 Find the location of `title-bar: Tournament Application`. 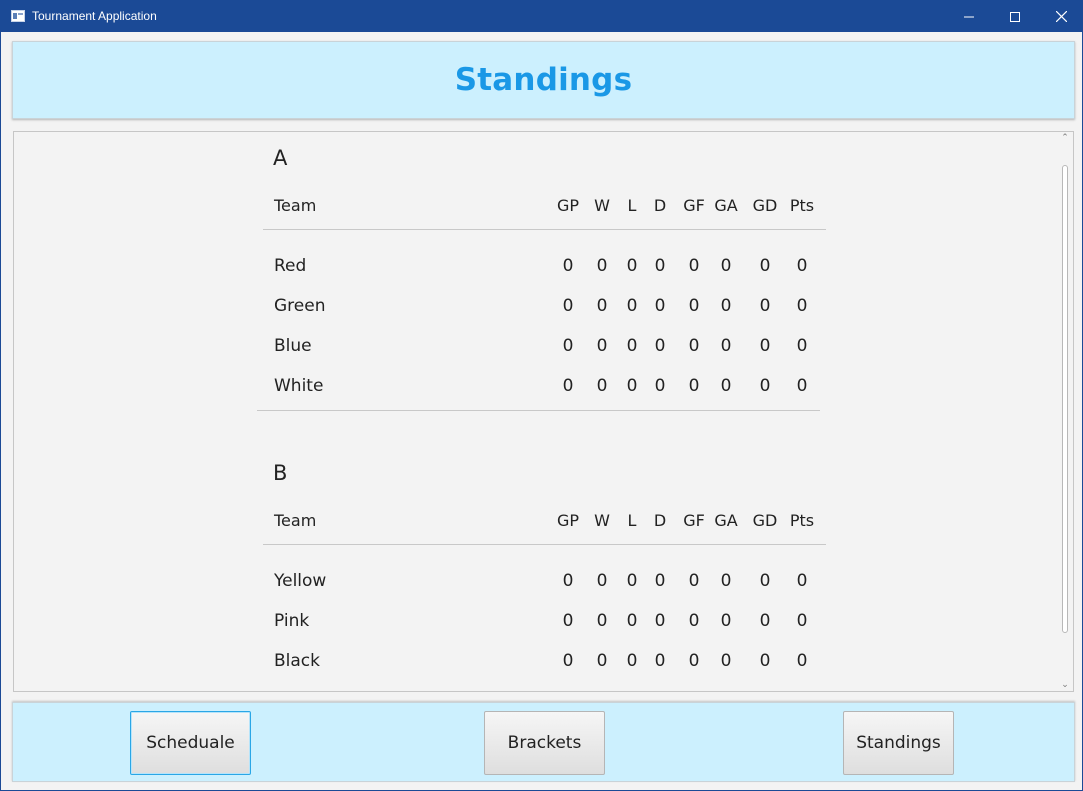

title-bar: Tournament Application is located at coordinates (541, 16).